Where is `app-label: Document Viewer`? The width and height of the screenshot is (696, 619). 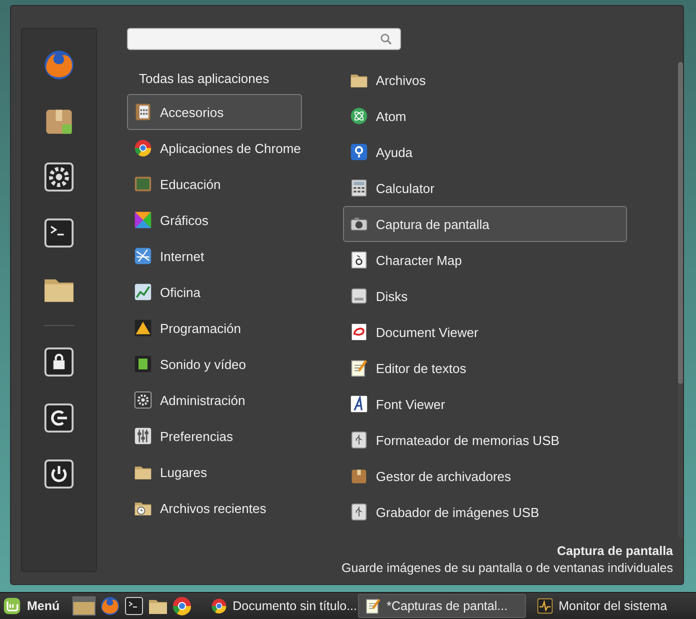
app-label: Document Viewer is located at coordinates (427, 332).